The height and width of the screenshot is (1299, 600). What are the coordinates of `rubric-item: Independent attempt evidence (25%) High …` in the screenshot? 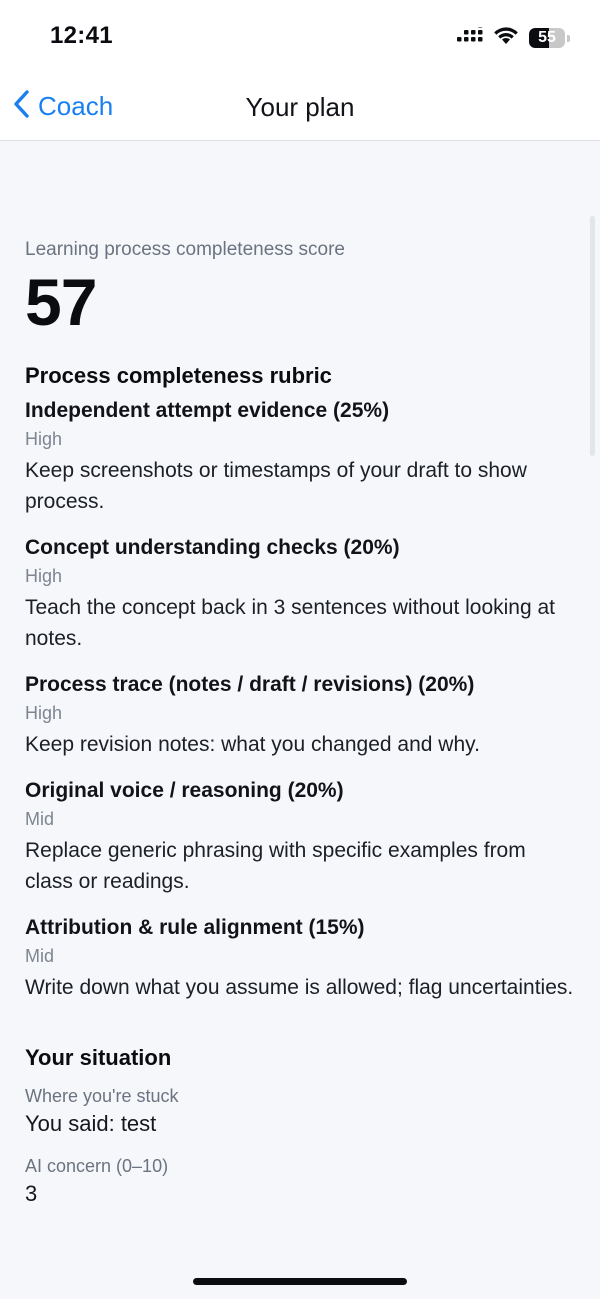 It's located at (300, 457).